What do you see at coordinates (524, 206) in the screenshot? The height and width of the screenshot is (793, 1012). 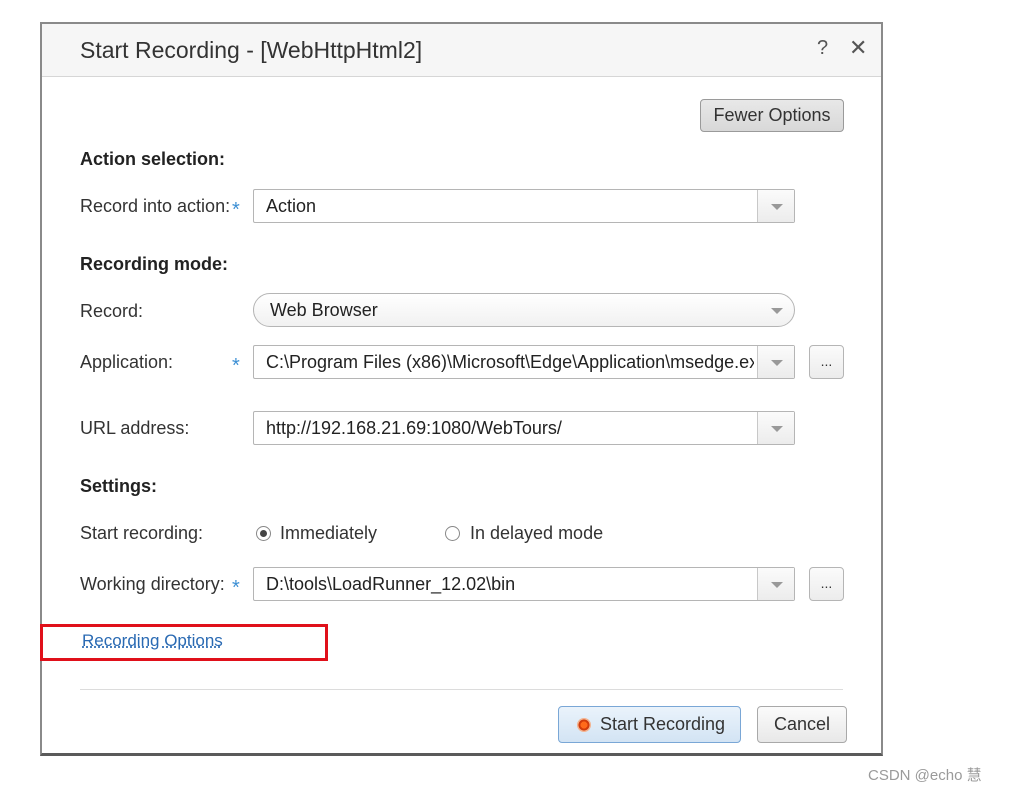 I see `record-into-action-combo: Action` at bounding box center [524, 206].